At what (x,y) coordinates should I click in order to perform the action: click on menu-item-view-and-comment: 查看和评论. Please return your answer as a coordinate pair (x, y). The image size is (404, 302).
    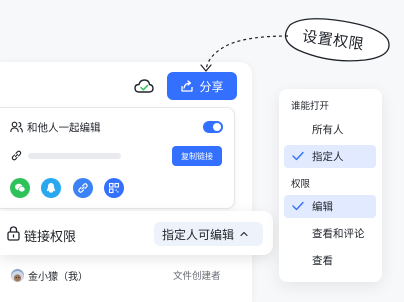
    Looking at the image, I should click on (330, 233).